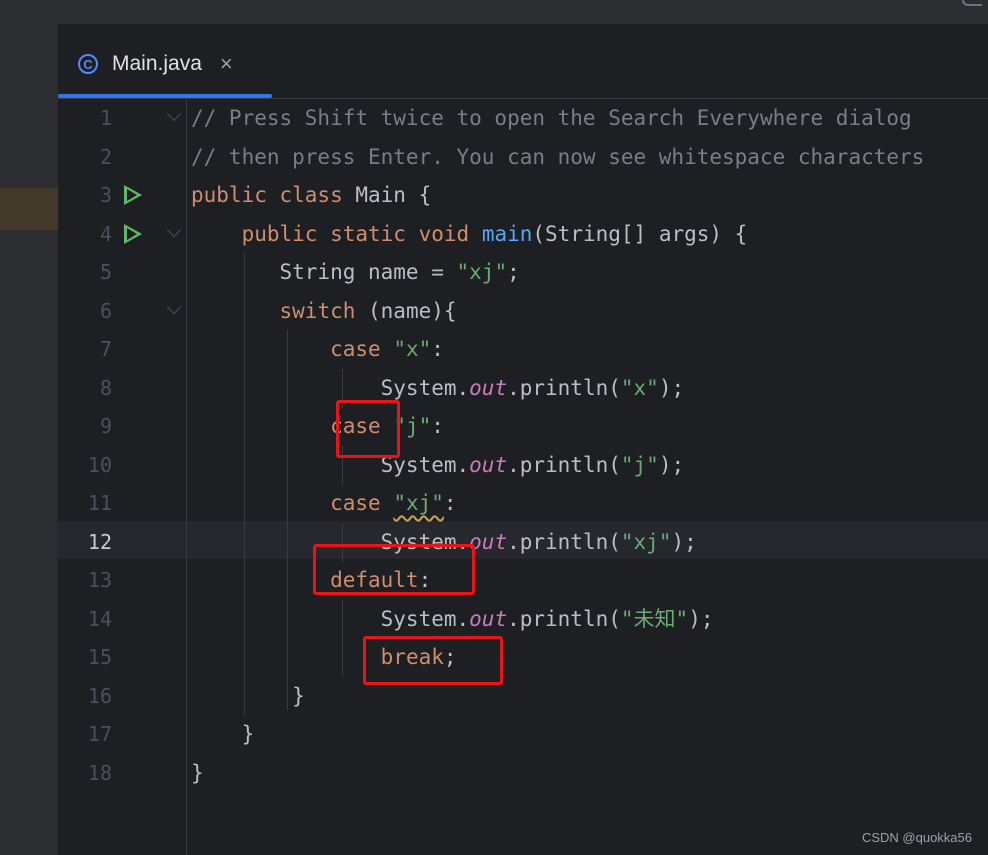  I want to click on code-text: case "x":, so click(317, 349).